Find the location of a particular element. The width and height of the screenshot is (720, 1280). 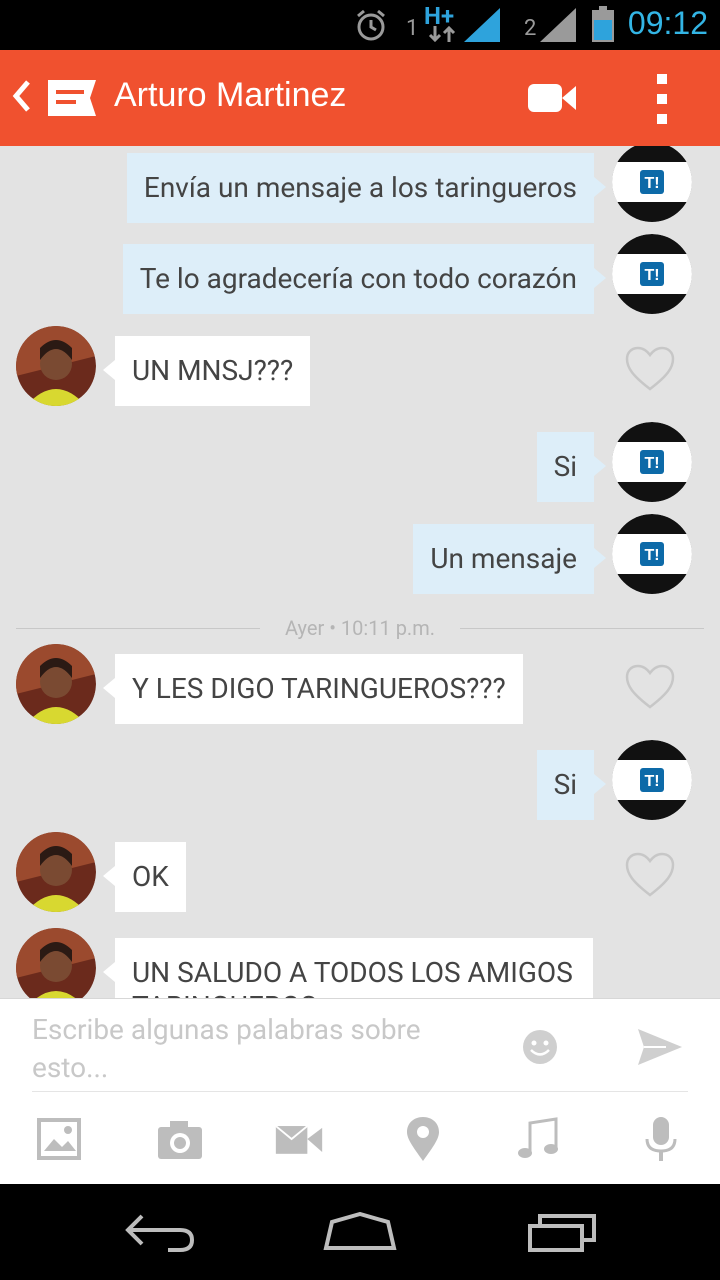

overflow-menu-icon is located at coordinates (662, 100).